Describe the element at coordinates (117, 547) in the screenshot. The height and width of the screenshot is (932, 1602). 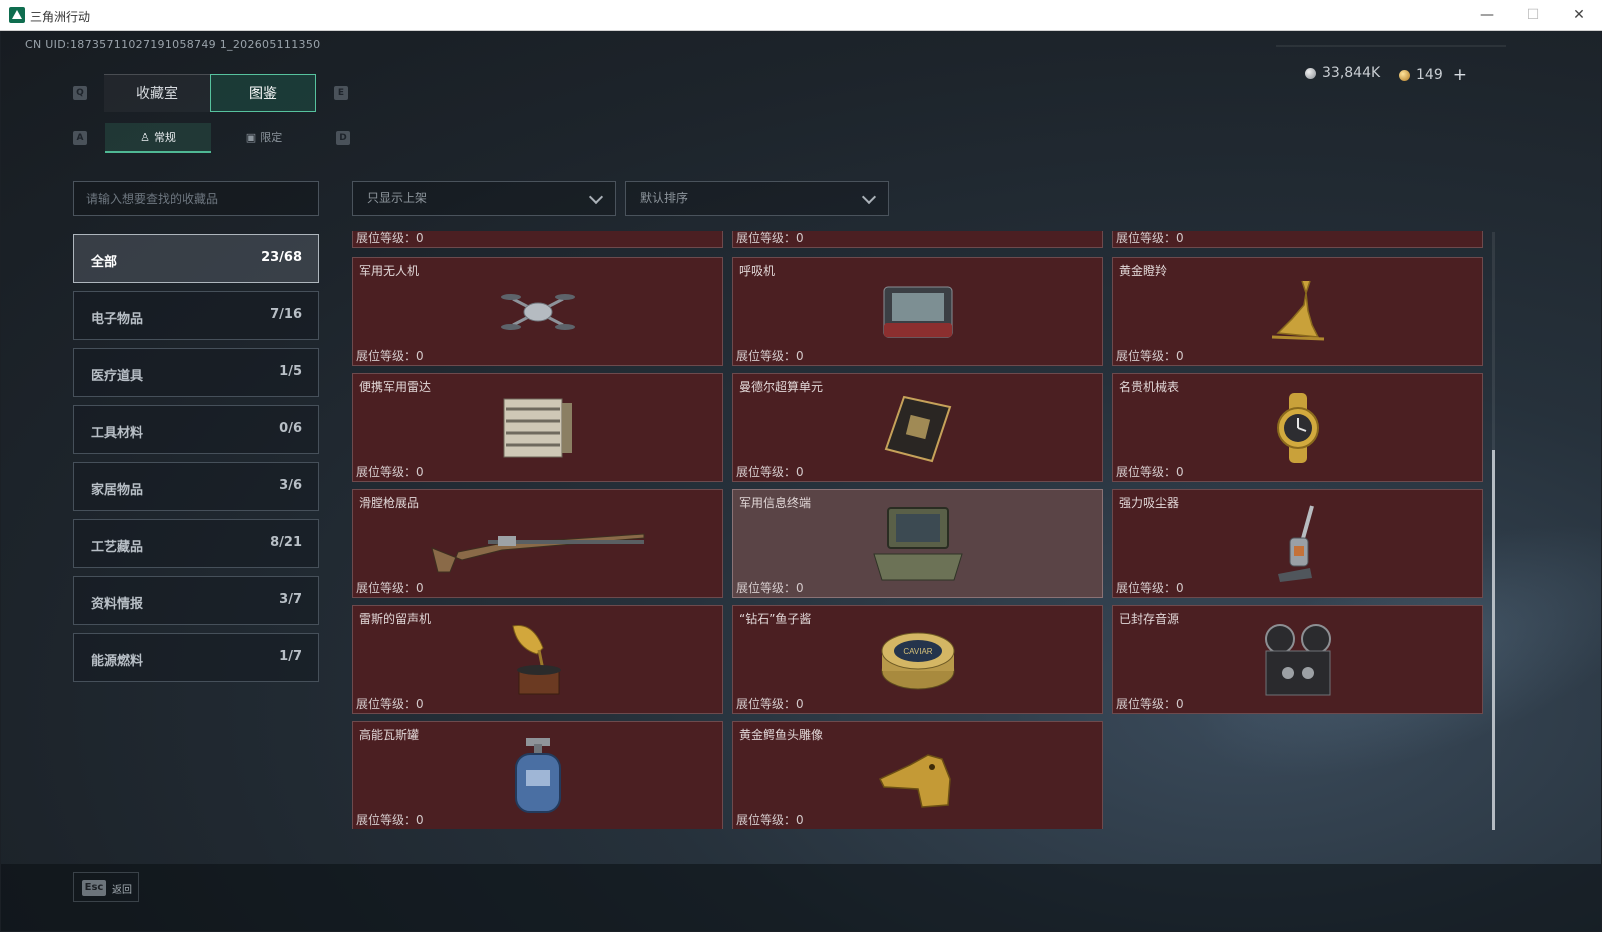
I see `category-name: 工艺藏品` at that location.